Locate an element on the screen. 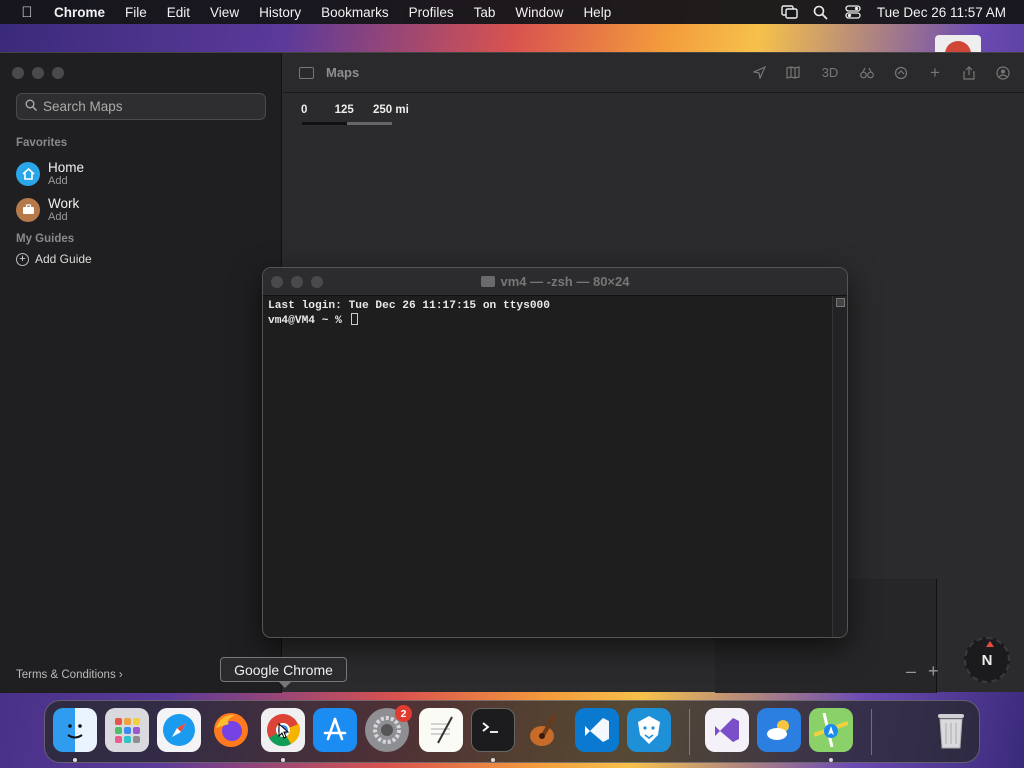 This screenshot has height=768, width=1024. search-icon is located at coordinates (31, 106).